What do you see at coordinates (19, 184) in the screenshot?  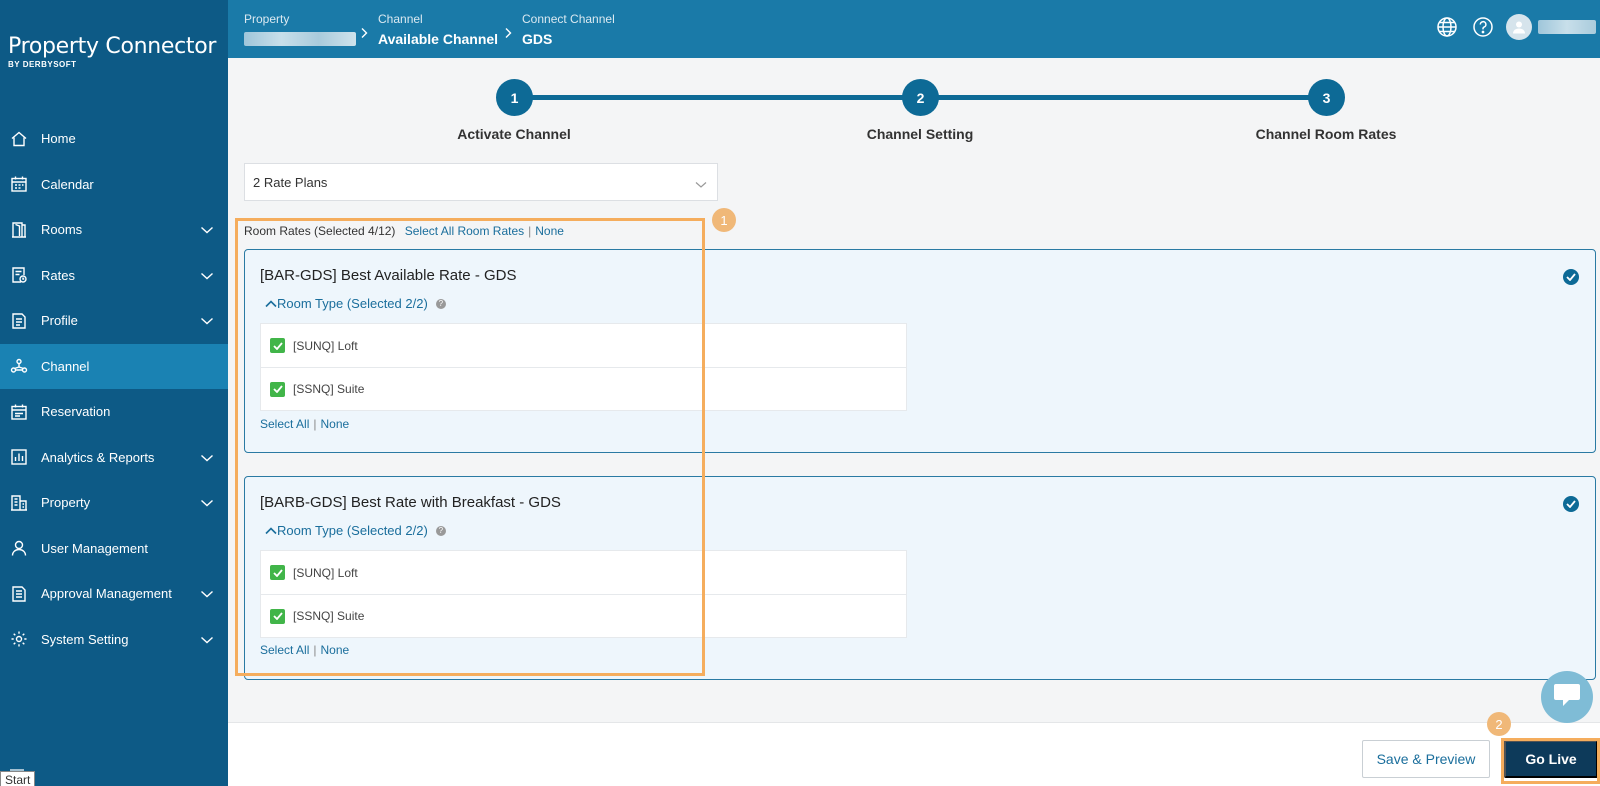 I see `calendar-icon` at bounding box center [19, 184].